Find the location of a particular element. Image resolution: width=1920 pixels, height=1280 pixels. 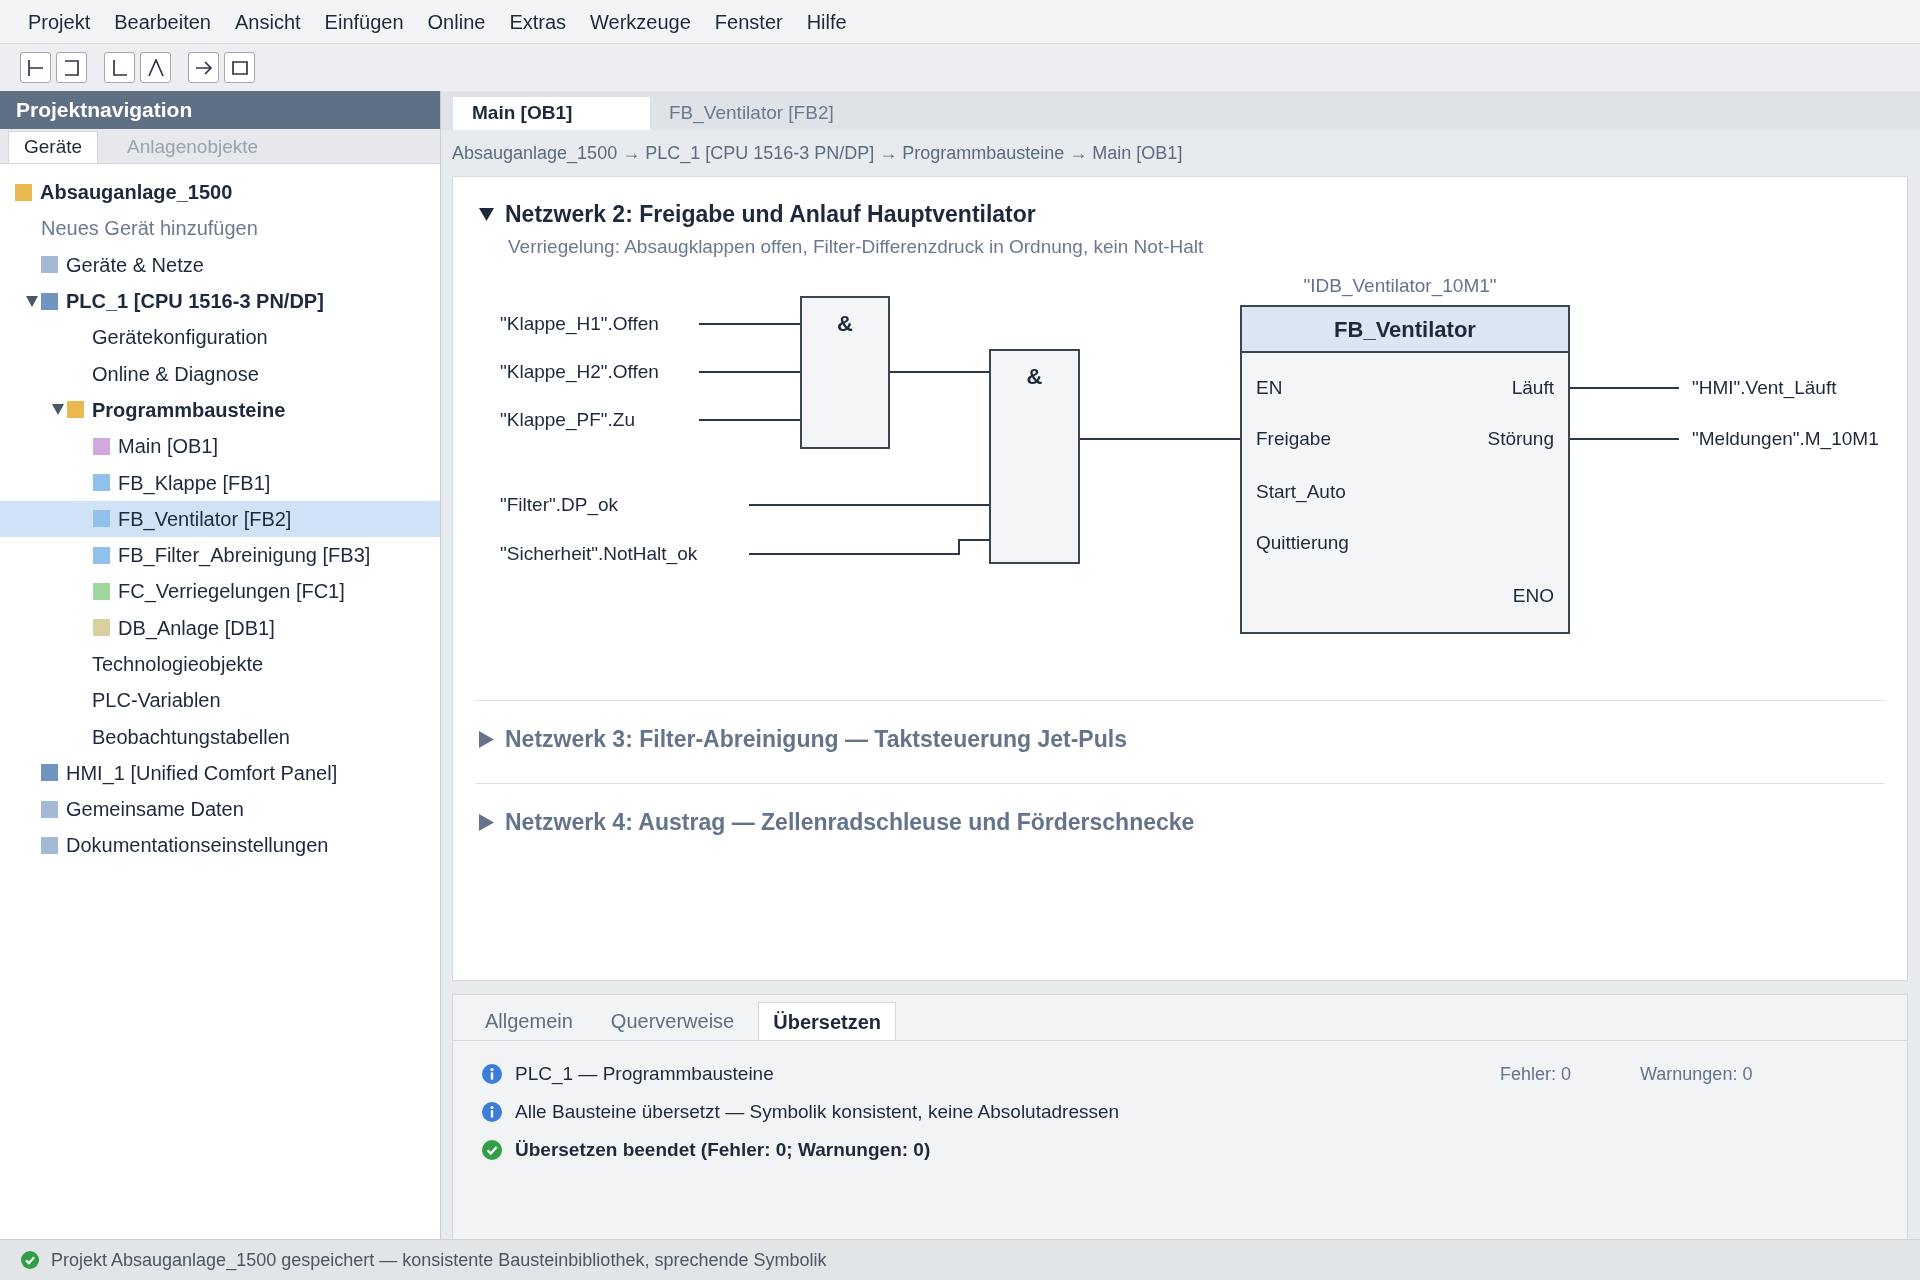

tab: Querverweise is located at coordinates (672, 1021).